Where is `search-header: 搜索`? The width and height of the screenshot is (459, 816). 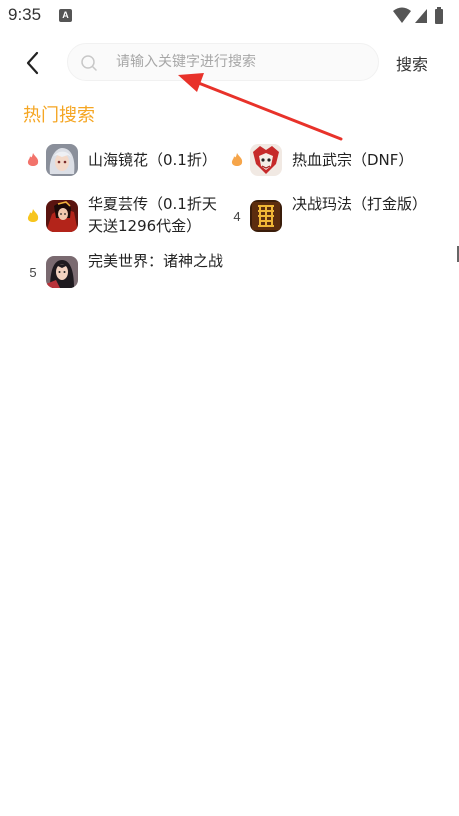 search-header: 搜索 is located at coordinates (229, 63).